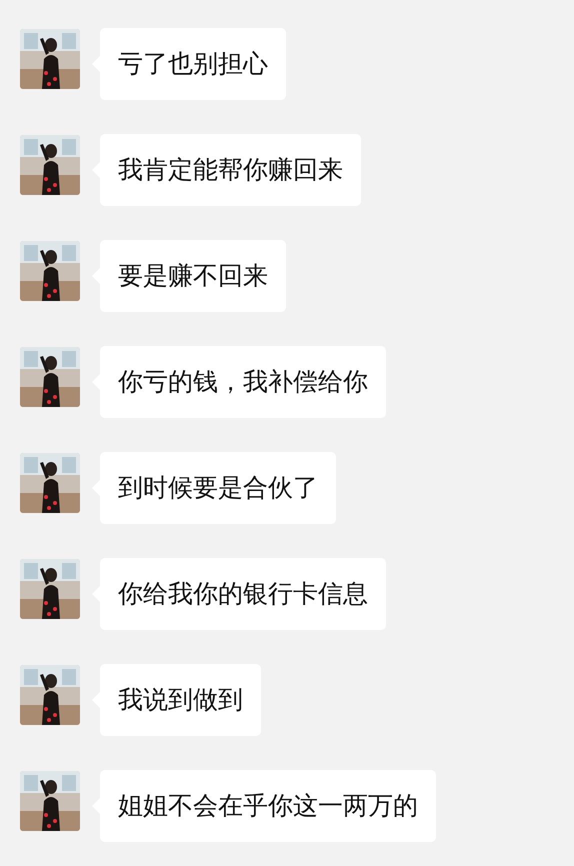 The height and width of the screenshot is (866, 574). What do you see at coordinates (243, 594) in the screenshot?
I see `message-bubble: 你给我你的银行卡信息` at bounding box center [243, 594].